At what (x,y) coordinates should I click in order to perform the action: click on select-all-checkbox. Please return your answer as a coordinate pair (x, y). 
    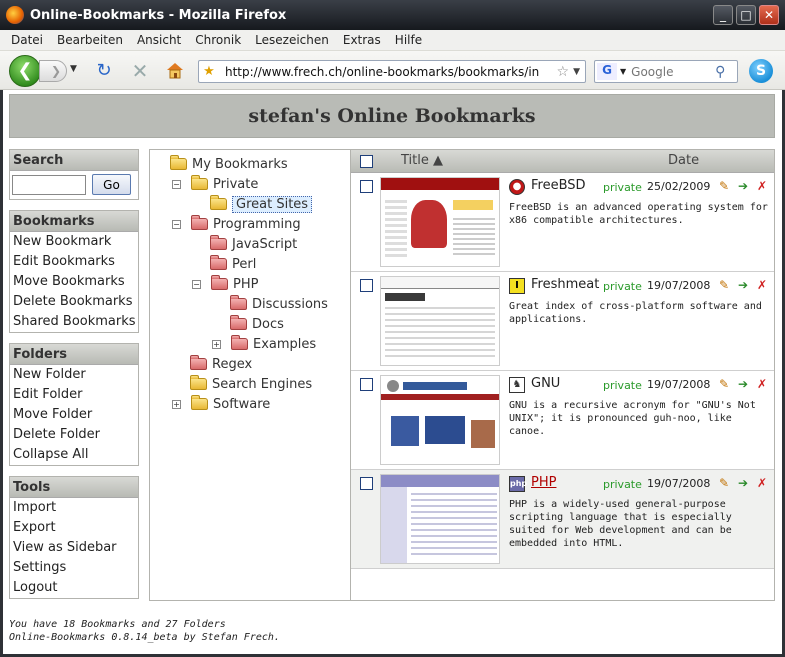
    Looking at the image, I should click on (366, 161).